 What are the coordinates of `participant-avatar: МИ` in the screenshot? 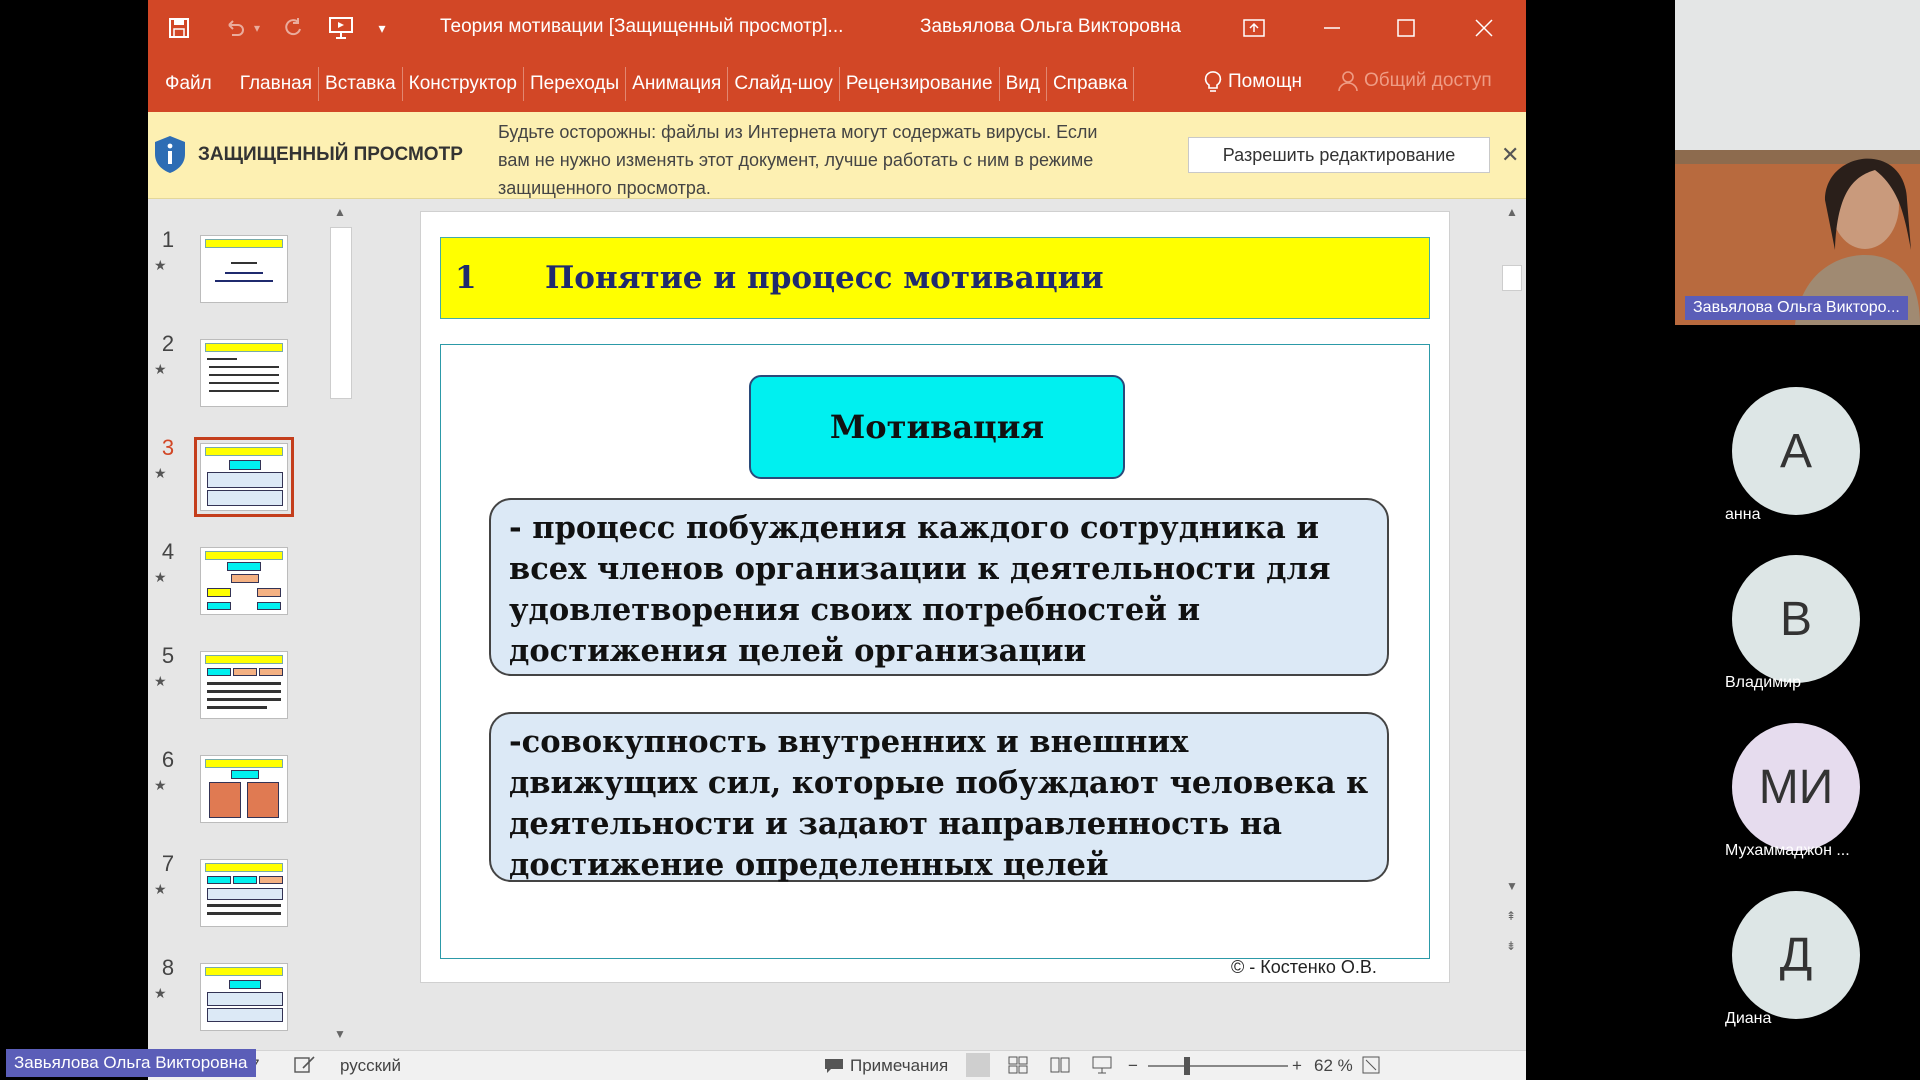 It's located at (1796, 787).